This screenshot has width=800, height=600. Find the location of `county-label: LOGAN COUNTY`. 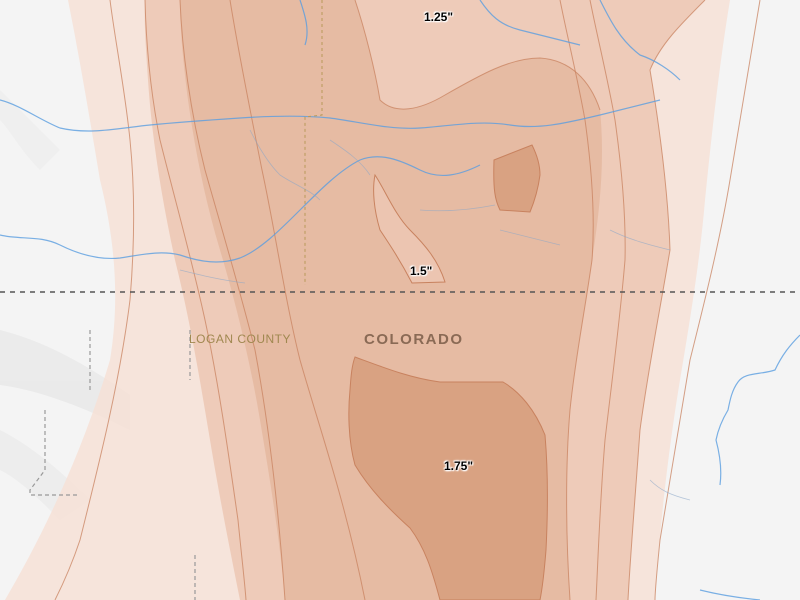

county-label: LOGAN COUNTY is located at coordinates (240, 339).